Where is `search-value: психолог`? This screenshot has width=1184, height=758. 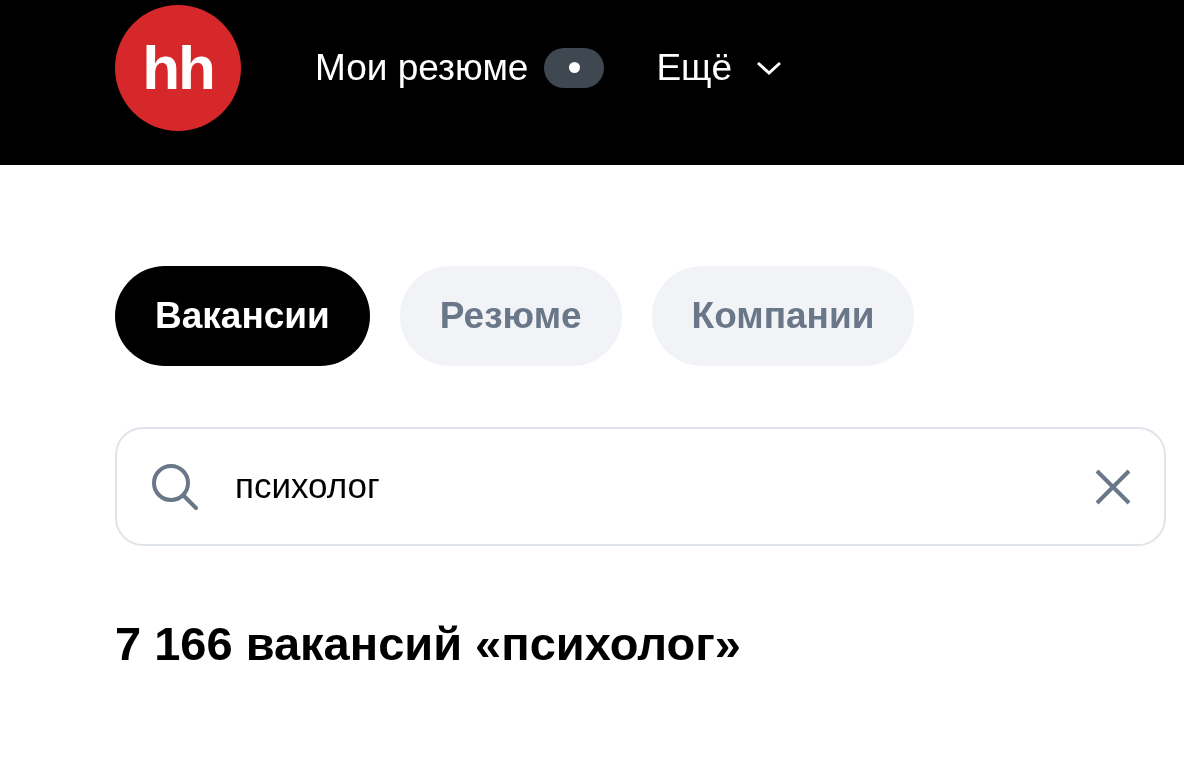
search-value: психолог is located at coordinates (308, 486).